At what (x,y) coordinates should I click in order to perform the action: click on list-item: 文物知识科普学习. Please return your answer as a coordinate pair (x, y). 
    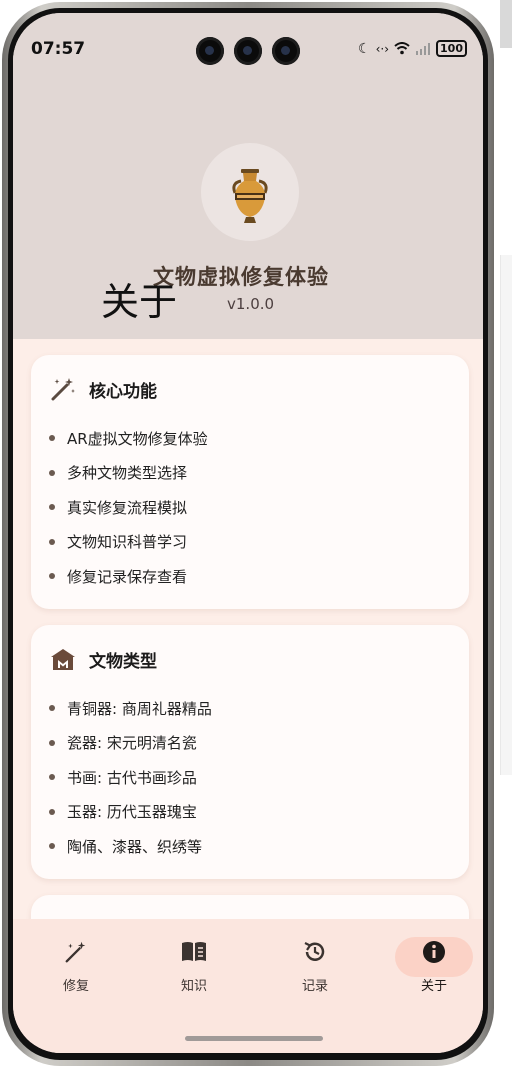
    Looking at the image, I should click on (128, 542).